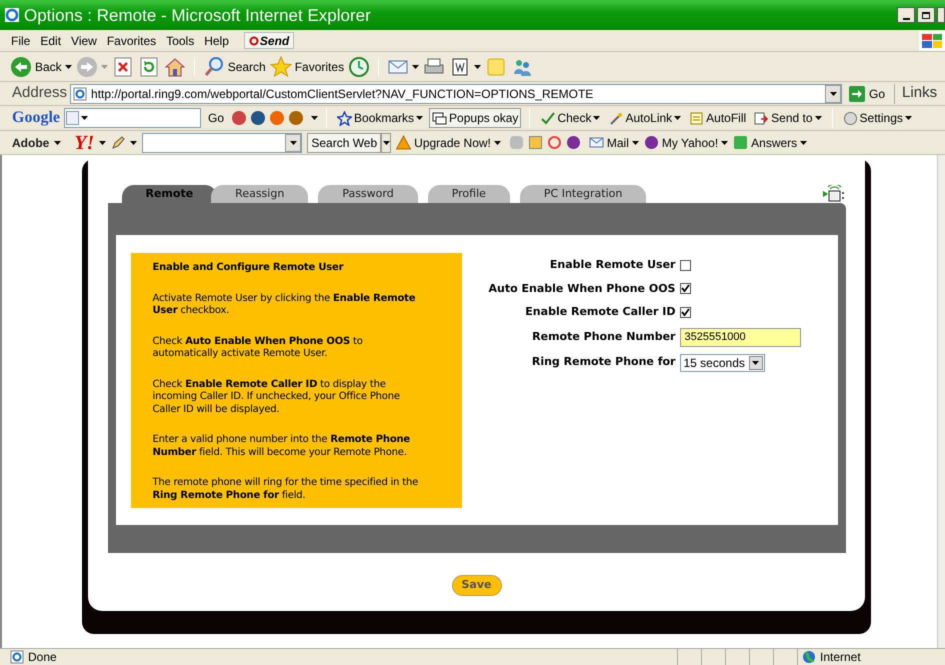 The height and width of the screenshot is (665, 945). I want to click on refresh-icon, so click(149, 67).